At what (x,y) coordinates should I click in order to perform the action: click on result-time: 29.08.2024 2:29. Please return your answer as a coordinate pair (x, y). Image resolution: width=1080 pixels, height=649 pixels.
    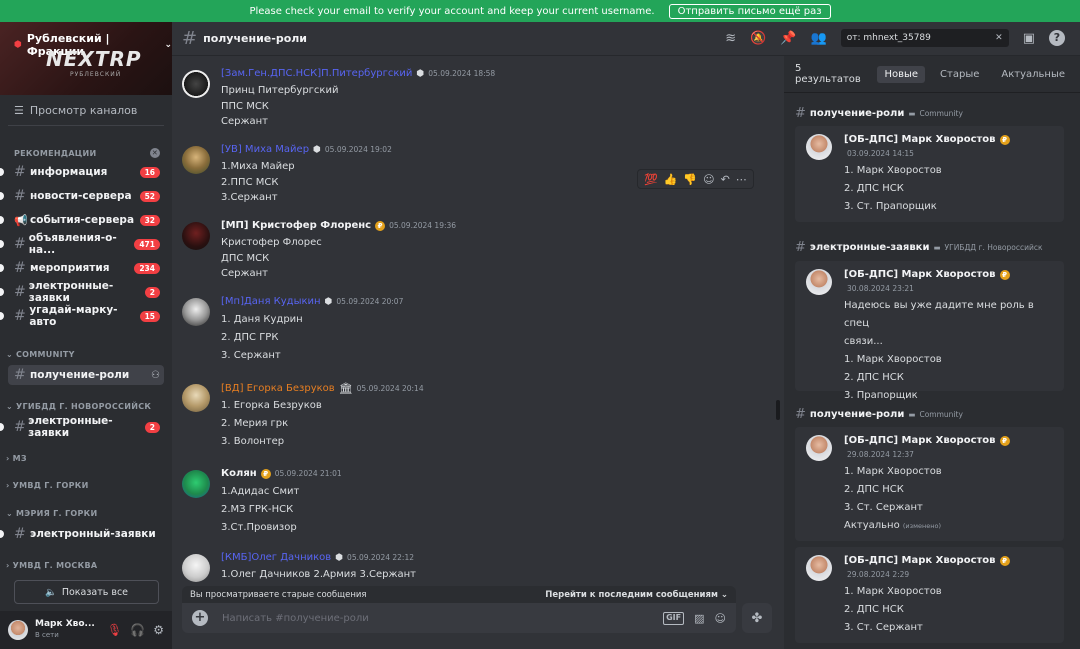
    Looking at the image, I should click on (878, 574).